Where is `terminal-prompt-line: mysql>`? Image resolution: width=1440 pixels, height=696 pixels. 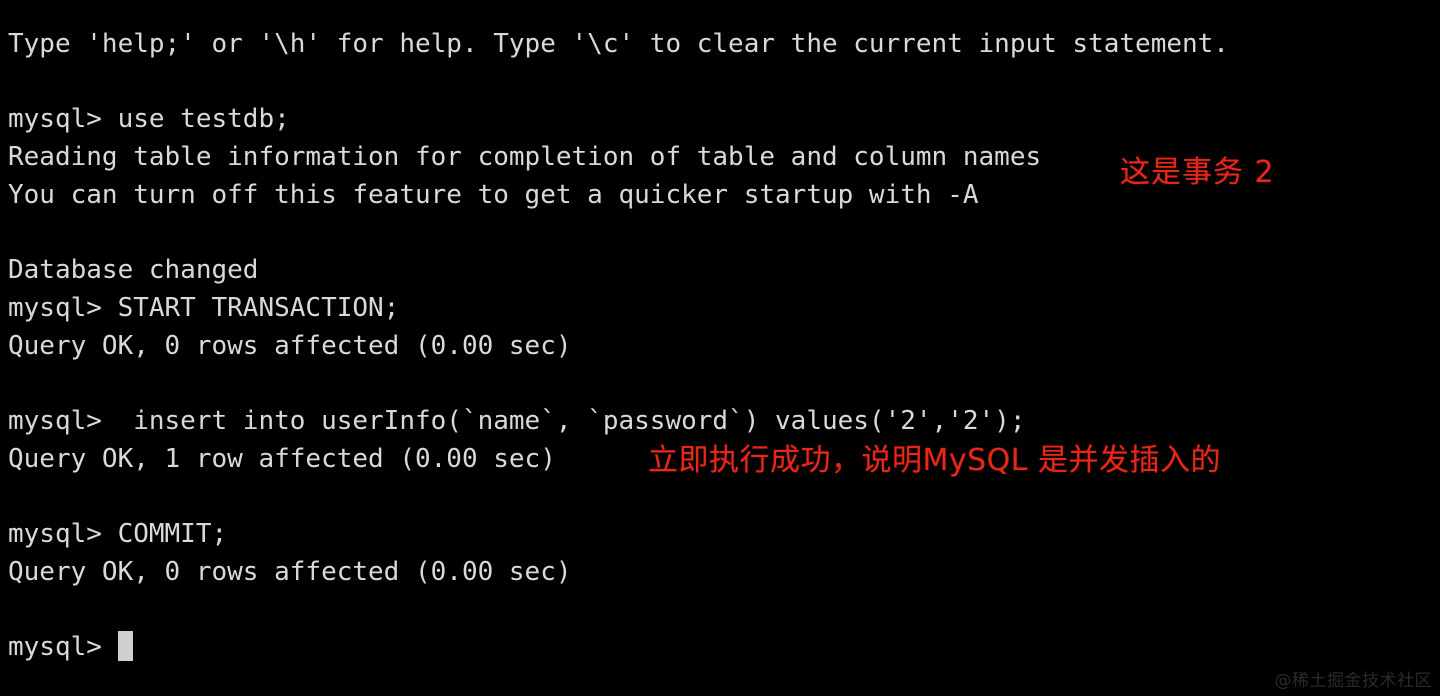
terminal-prompt-line: mysql> is located at coordinates (718, 648).